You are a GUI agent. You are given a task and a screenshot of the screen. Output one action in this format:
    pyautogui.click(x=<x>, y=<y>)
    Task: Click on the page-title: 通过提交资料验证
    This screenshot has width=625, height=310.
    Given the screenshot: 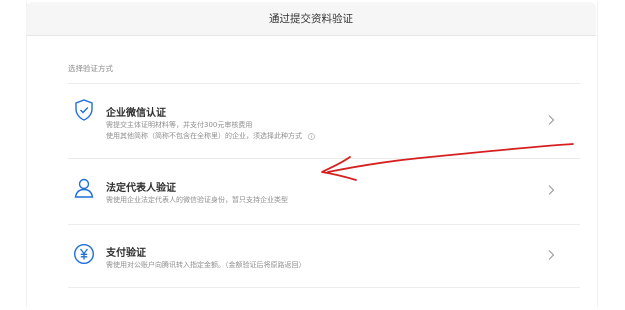 What is the action you would take?
    pyautogui.click(x=311, y=19)
    